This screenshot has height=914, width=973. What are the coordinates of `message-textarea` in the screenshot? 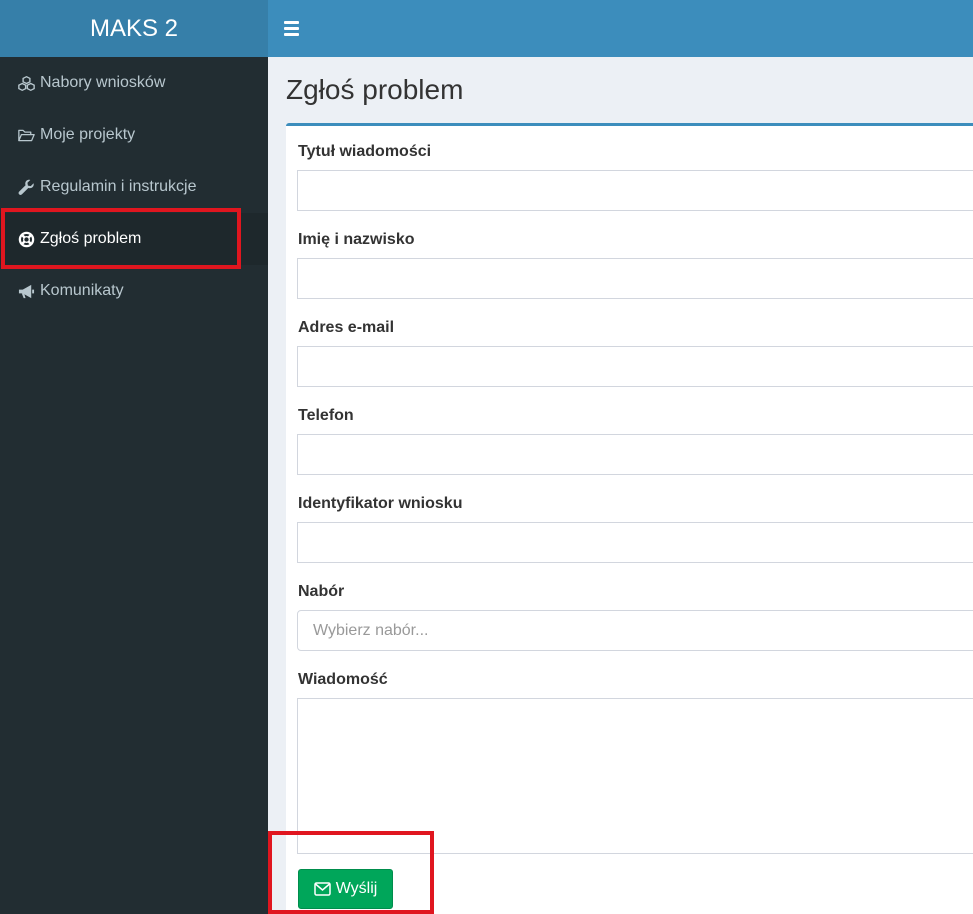 It's located at (635, 776).